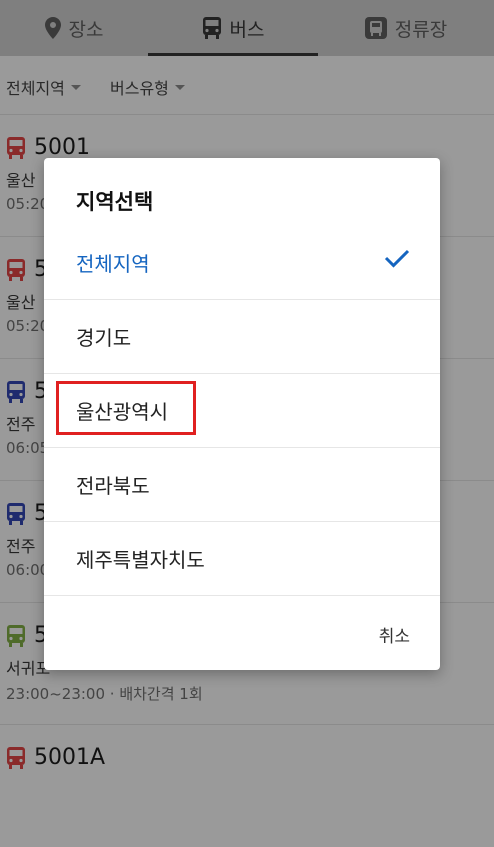  I want to click on region-filter: 전체지역, so click(43, 87).